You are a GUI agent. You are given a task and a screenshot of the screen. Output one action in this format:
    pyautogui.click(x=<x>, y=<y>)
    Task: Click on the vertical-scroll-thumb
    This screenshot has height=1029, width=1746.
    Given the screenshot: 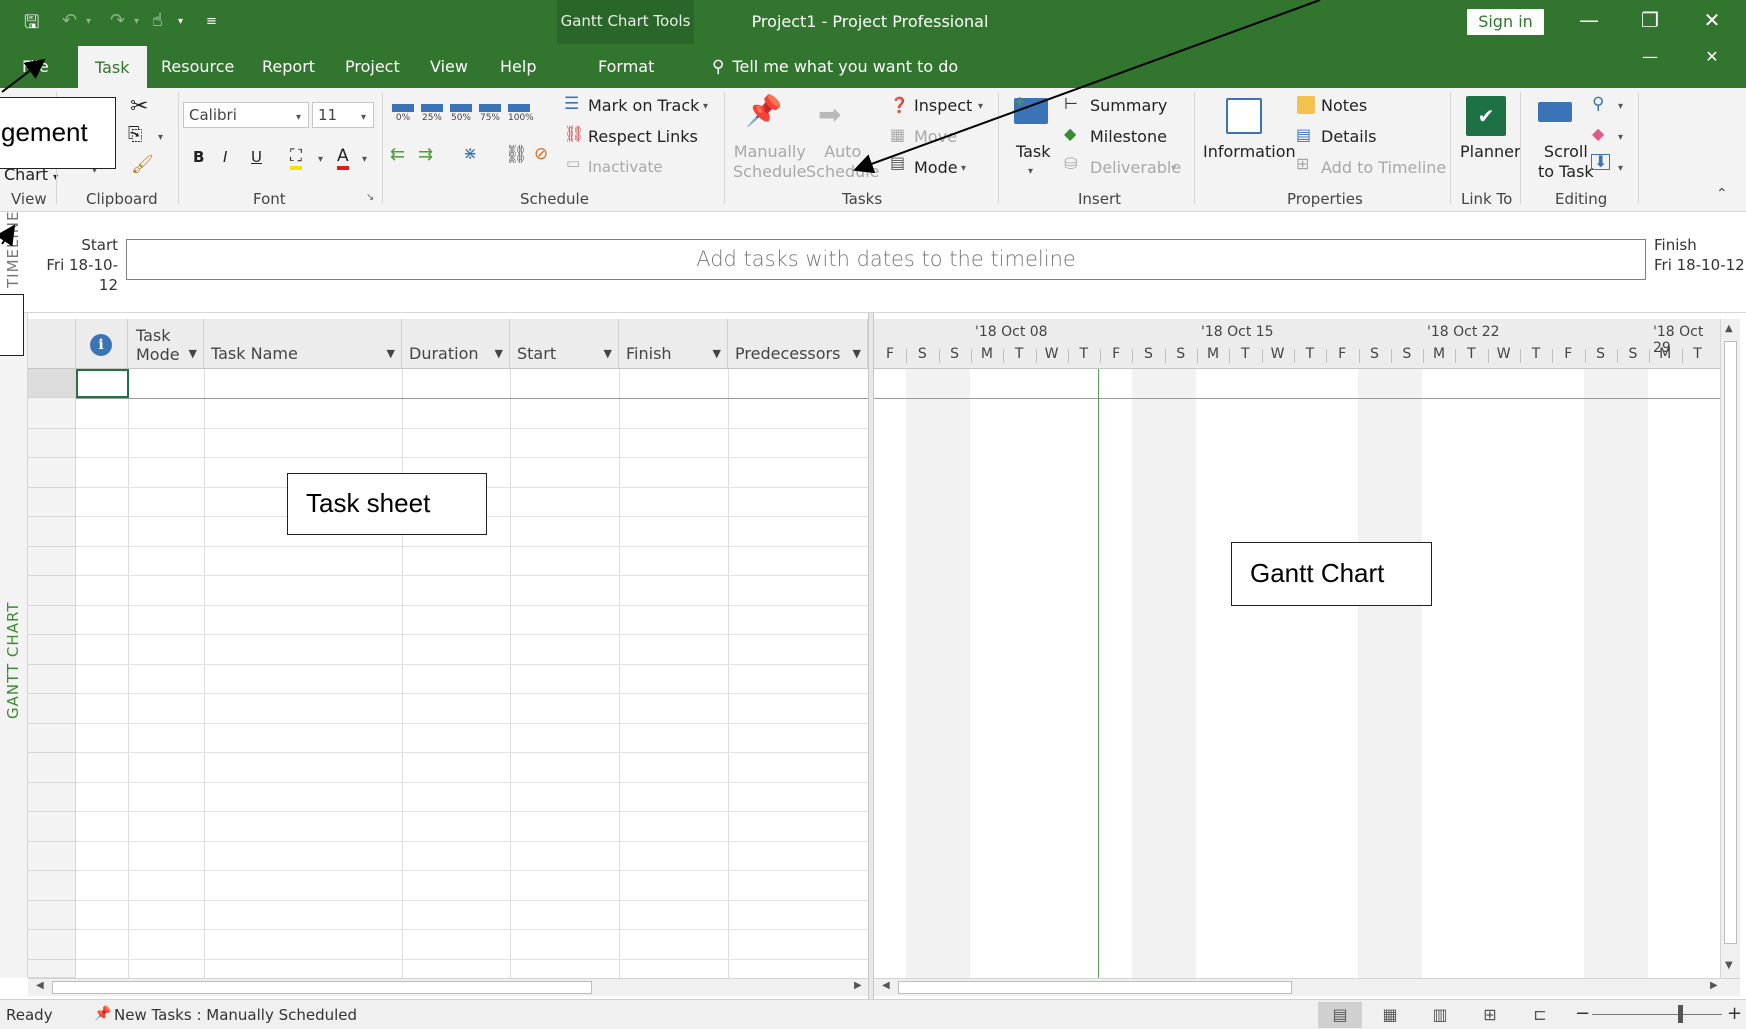 What is the action you would take?
    pyautogui.click(x=1730, y=642)
    